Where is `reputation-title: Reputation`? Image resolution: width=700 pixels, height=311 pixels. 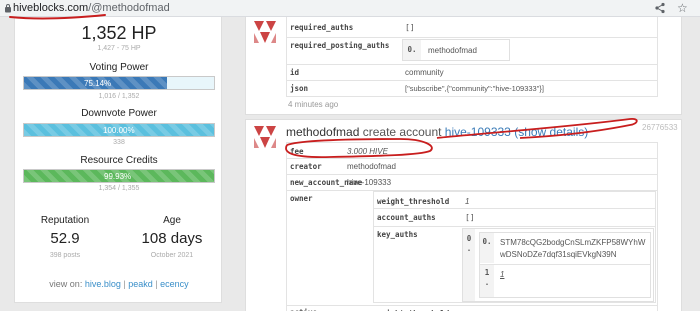
reputation-title: Reputation is located at coordinates (65, 220).